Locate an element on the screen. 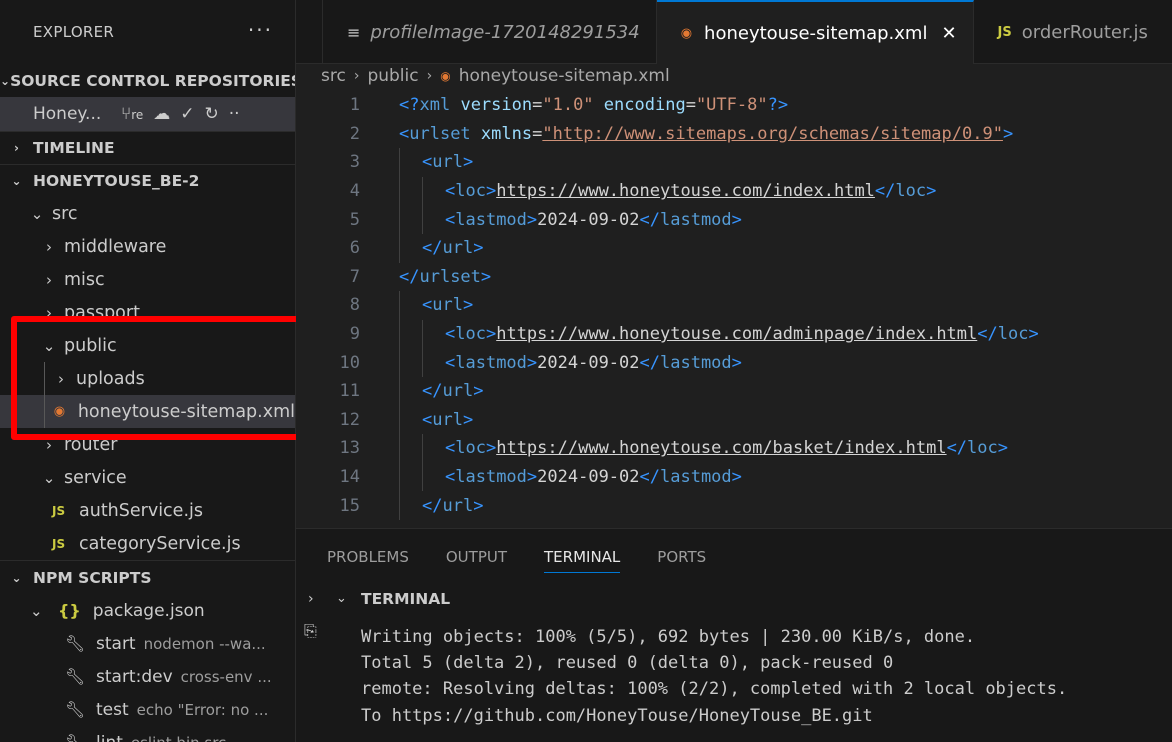 The height and width of the screenshot is (742, 1172). tab-profile-image: ≡ profileImage-1720148291534 is located at coordinates (489, 32).